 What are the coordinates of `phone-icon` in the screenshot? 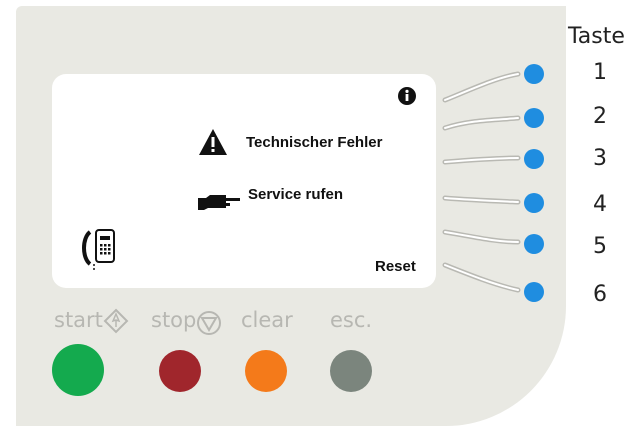 It's located at (98, 250).